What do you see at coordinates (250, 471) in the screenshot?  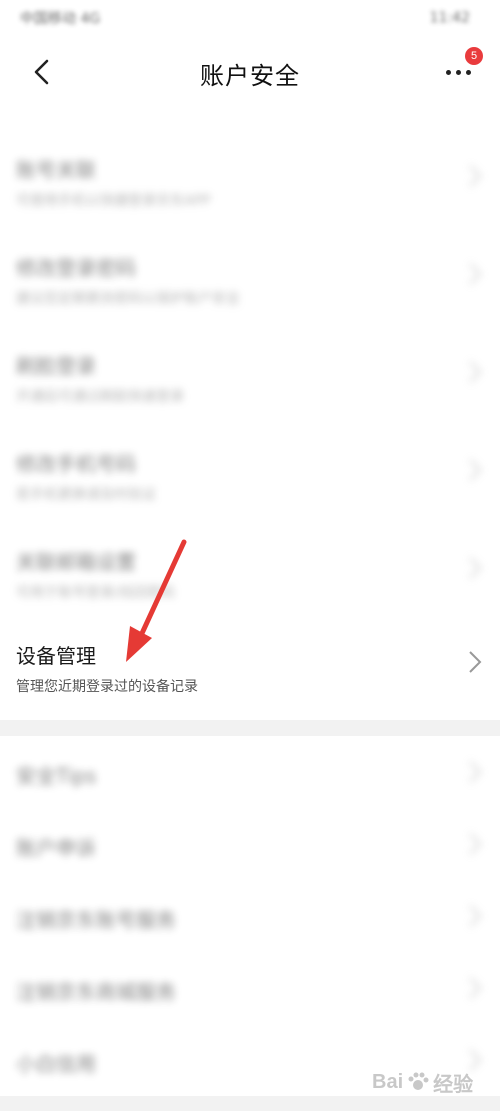 I see `list-item-change-phone: 修改手机号码 若手机更换请及时验证` at bounding box center [250, 471].